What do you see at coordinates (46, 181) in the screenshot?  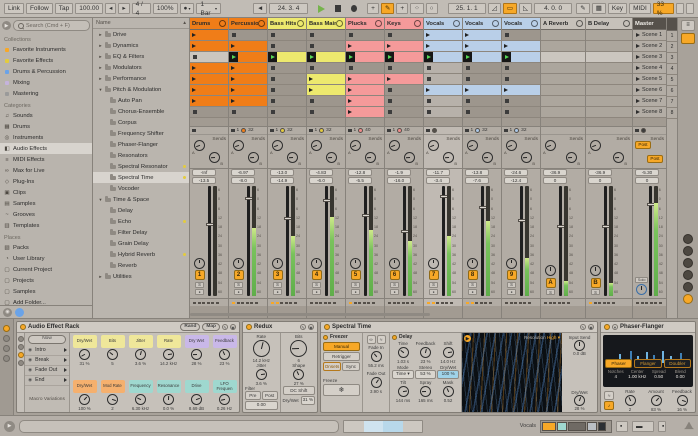 I see `sidebar-item-plug-ins: ◇ Plug-Ins` at bounding box center [46, 181].